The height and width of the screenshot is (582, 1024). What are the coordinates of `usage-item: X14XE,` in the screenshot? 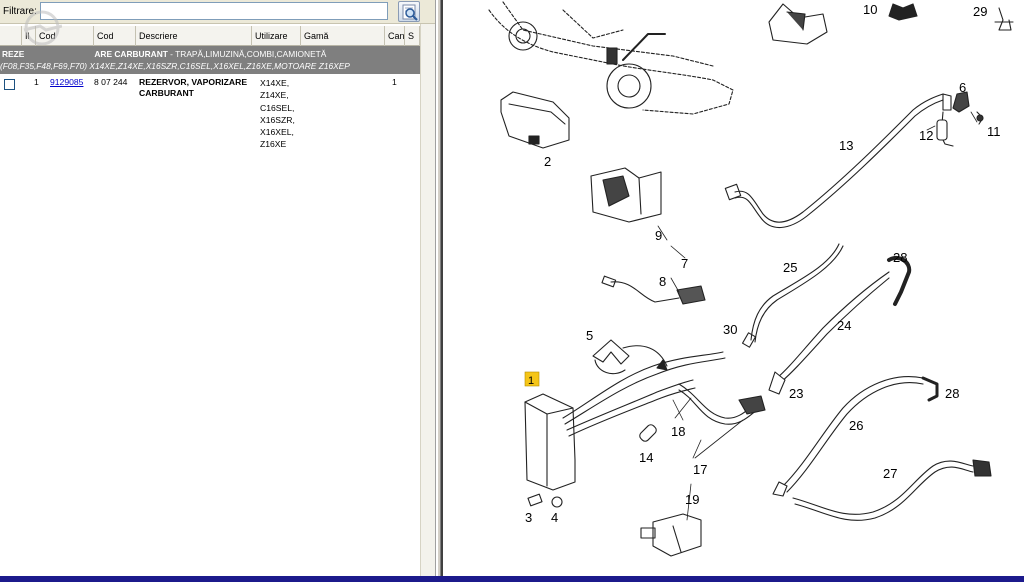 It's located at (275, 83).